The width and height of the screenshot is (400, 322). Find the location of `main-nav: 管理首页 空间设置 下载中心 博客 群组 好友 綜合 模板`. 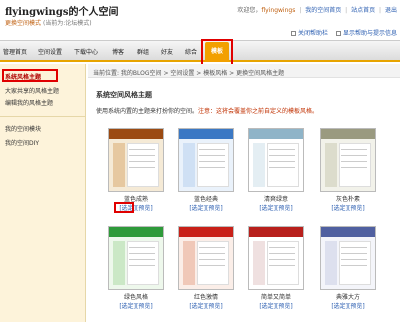

main-nav: 管理首页 空间设置 下载中心 博客 群组 好友 綜合 模板 is located at coordinates (200, 51).